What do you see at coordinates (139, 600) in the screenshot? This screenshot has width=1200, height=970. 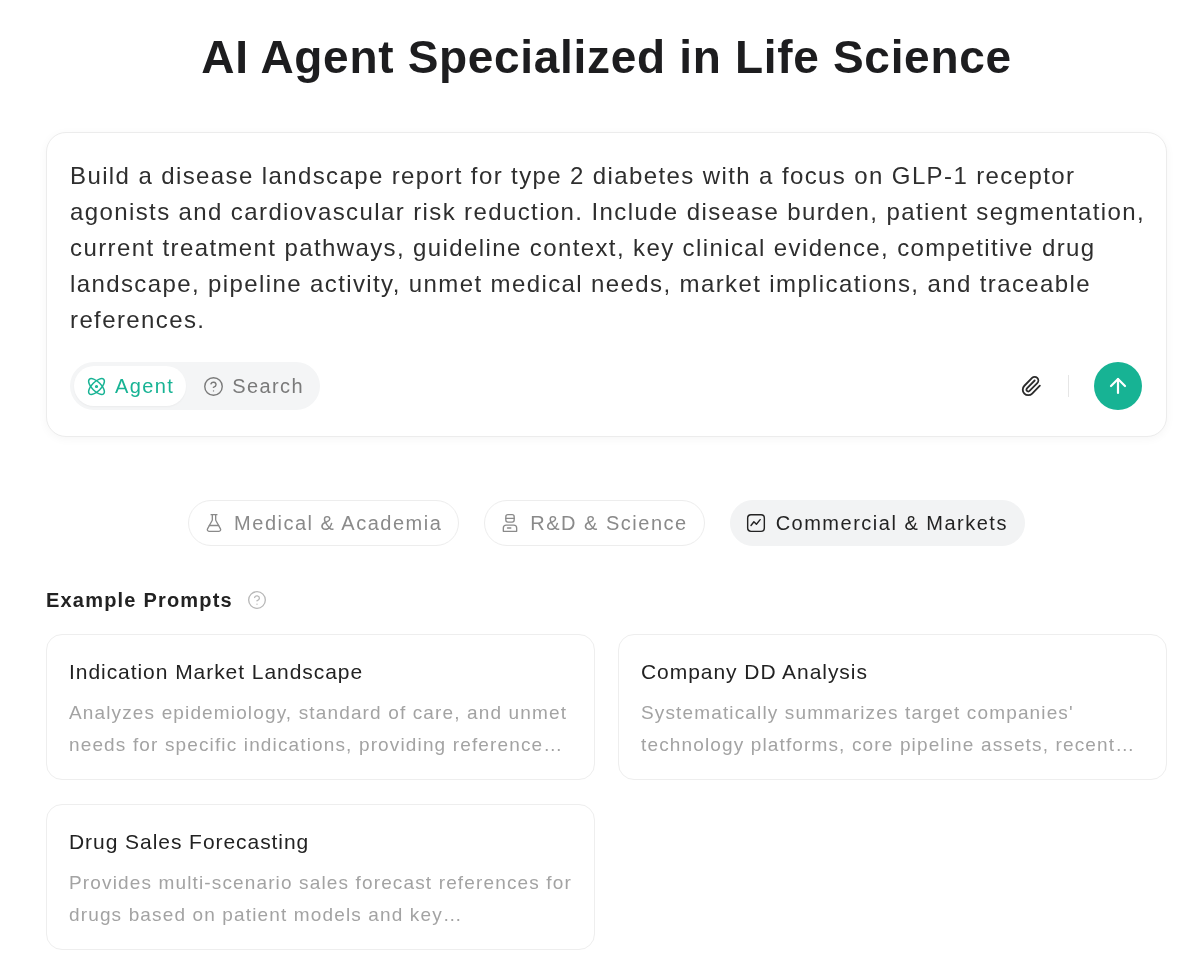 I see `section-heading: Example Prompts` at bounding box center [139, 600].